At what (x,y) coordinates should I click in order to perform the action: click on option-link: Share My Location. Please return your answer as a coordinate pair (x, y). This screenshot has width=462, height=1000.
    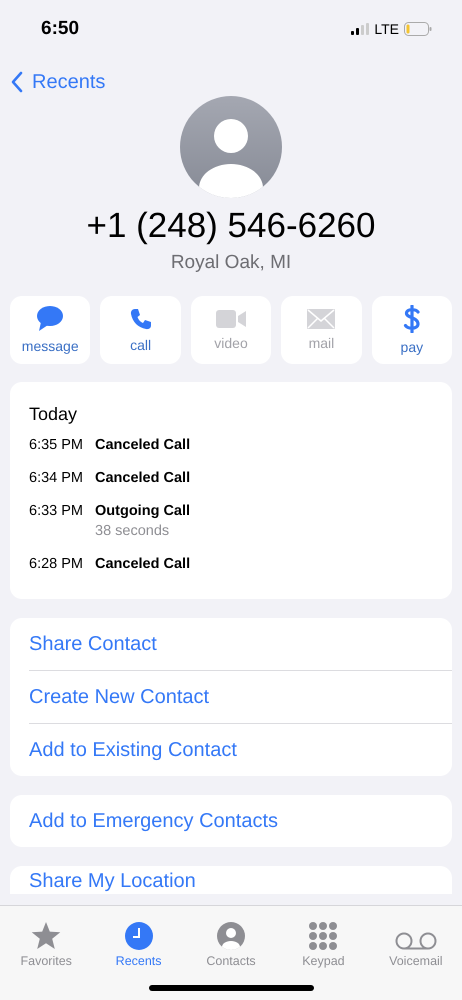
    Looking at the image, I should click on (240, 880).